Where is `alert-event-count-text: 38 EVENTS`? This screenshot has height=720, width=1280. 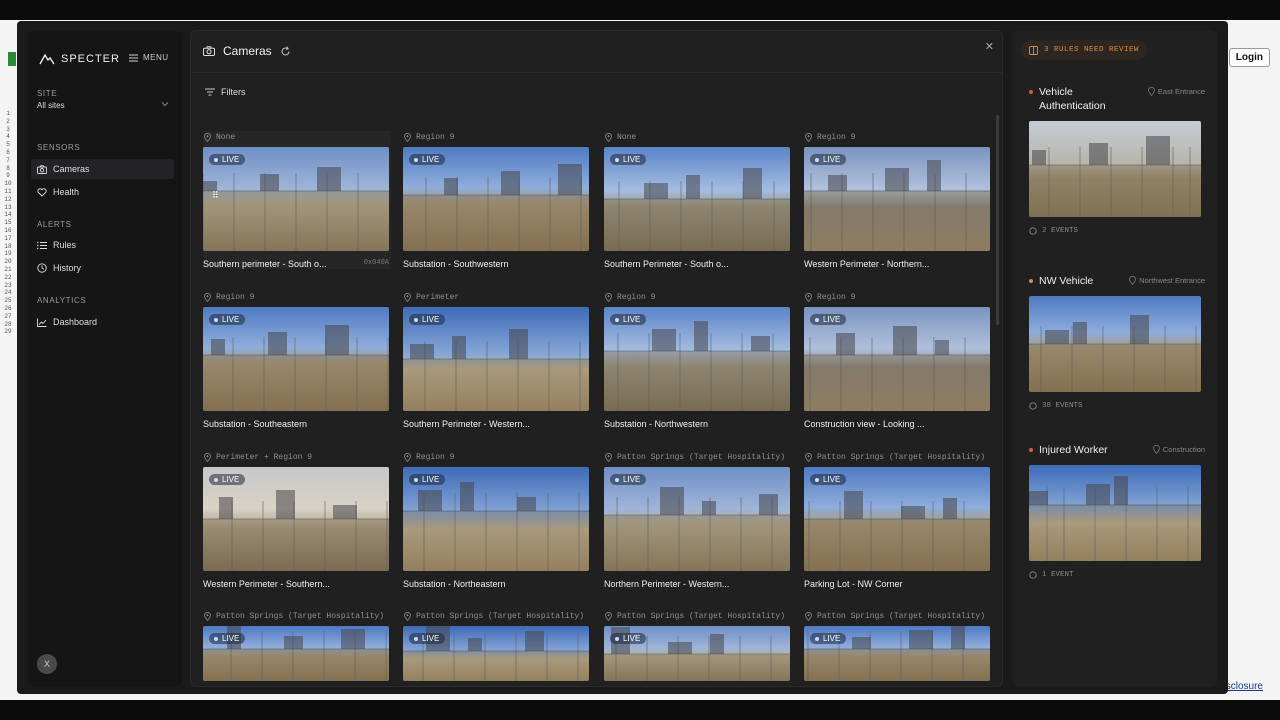
alert-event-count-text: 38 EVENTS is located at coordinates (1062, 406).